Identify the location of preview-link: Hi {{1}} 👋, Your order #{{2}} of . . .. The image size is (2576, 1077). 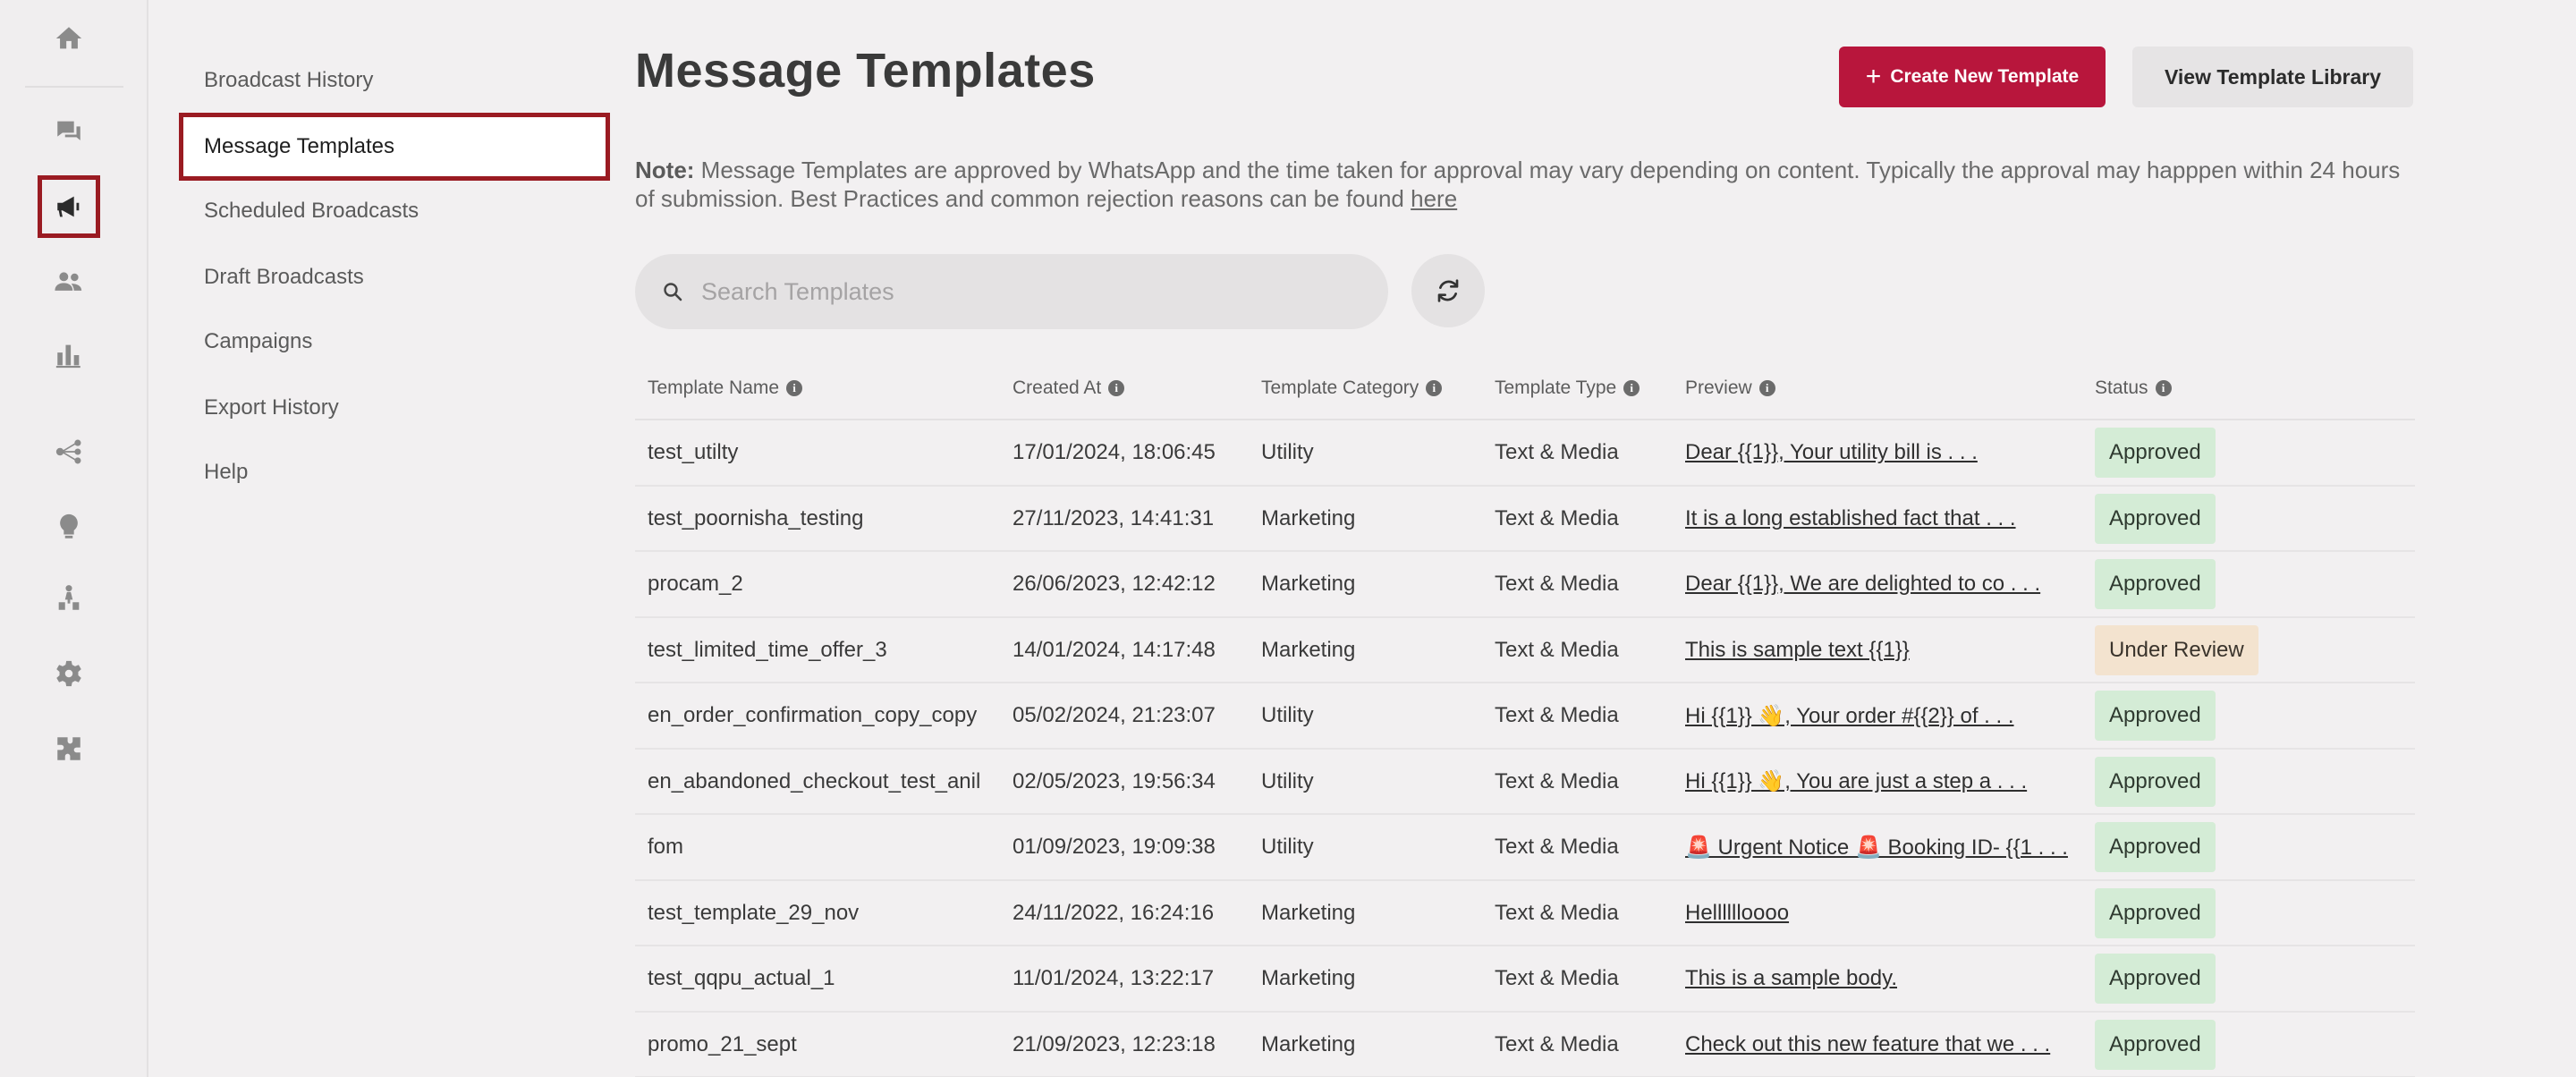
(1849, 716).